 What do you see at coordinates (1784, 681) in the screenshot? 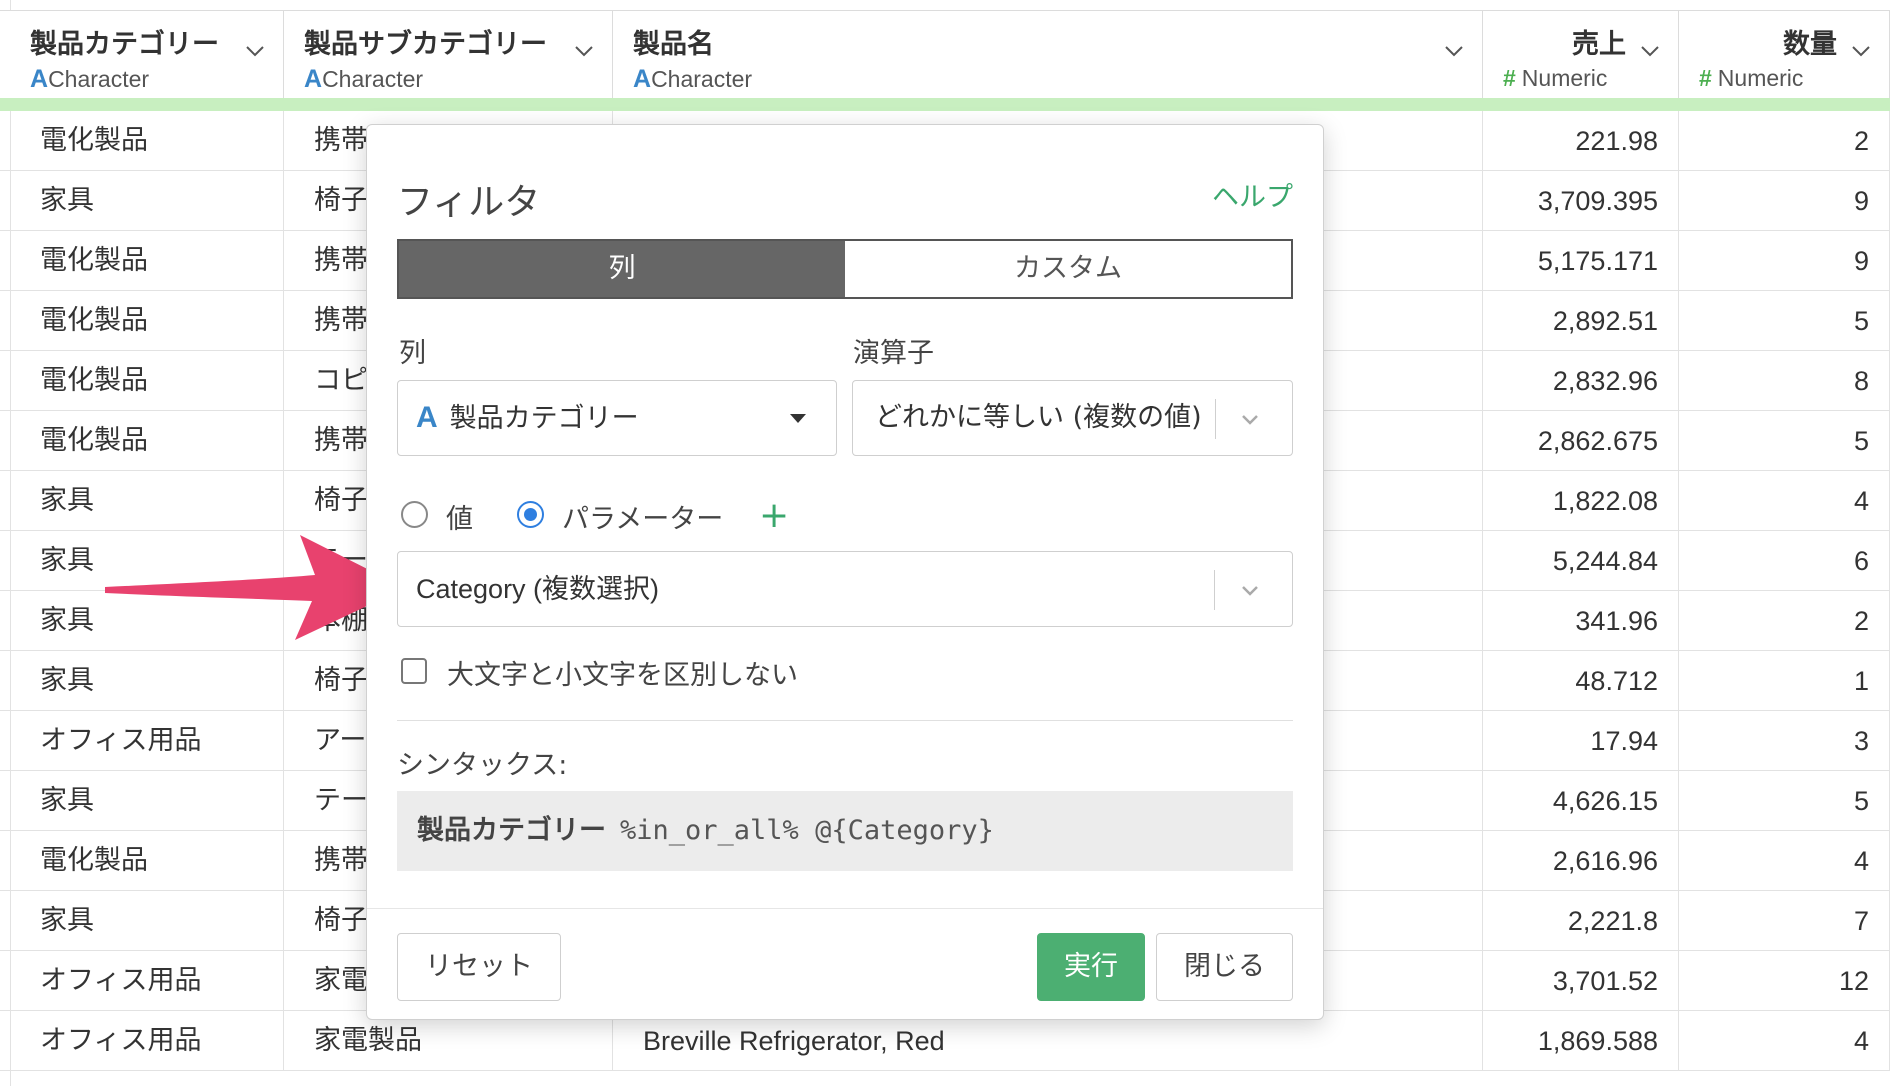
I see `table-cell: 1` at bounding box center [1784, 681].